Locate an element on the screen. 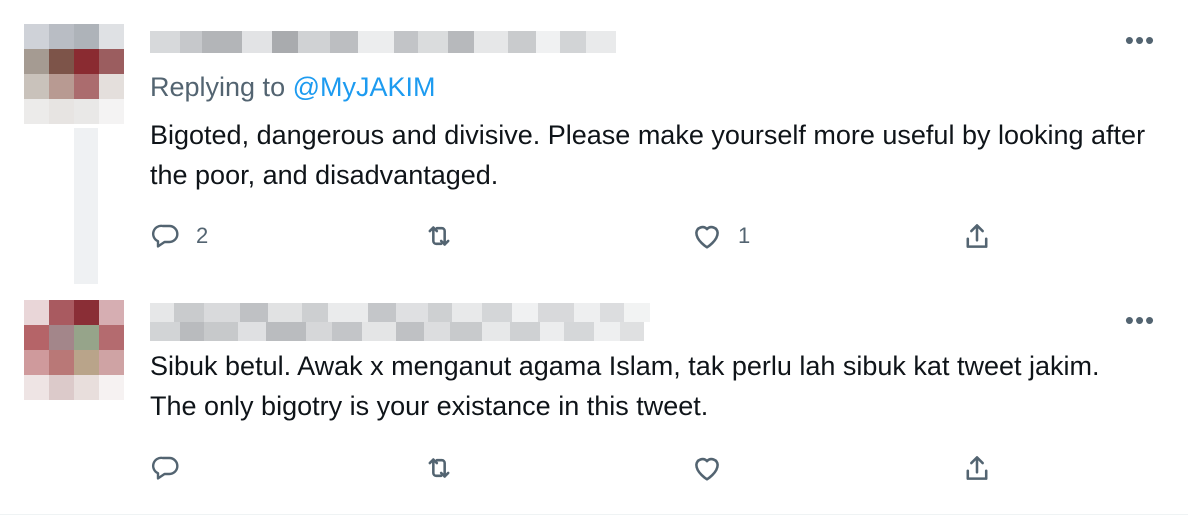  replying-to-handle-link: @MyJAKIM is located at coordinates (364, 87).